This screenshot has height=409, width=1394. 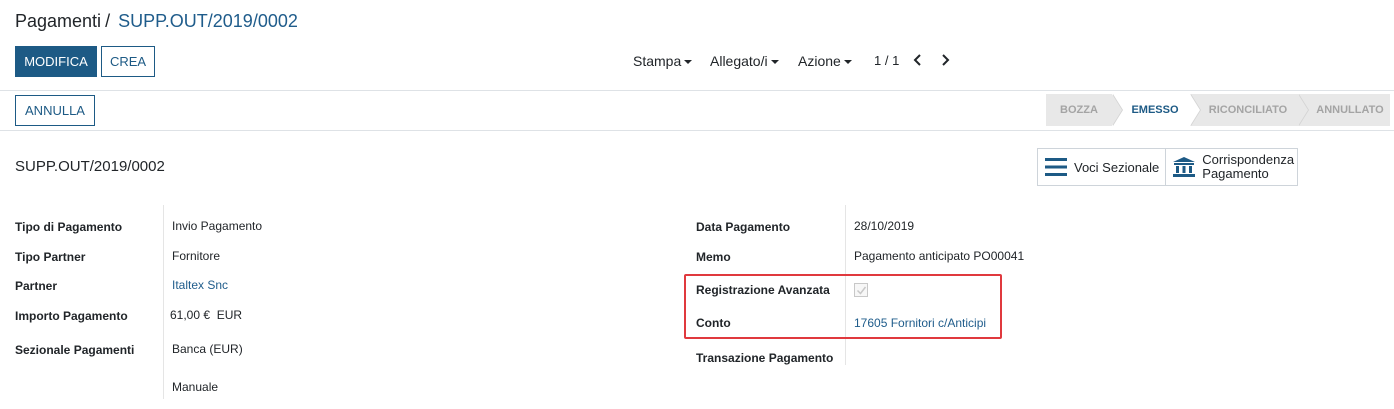 What do you see at coordinates (208, 21) in the screenshot?
I see `breadcrumb-current: SUPP.OUT/2019/0002` at bounding box center [208, 21].